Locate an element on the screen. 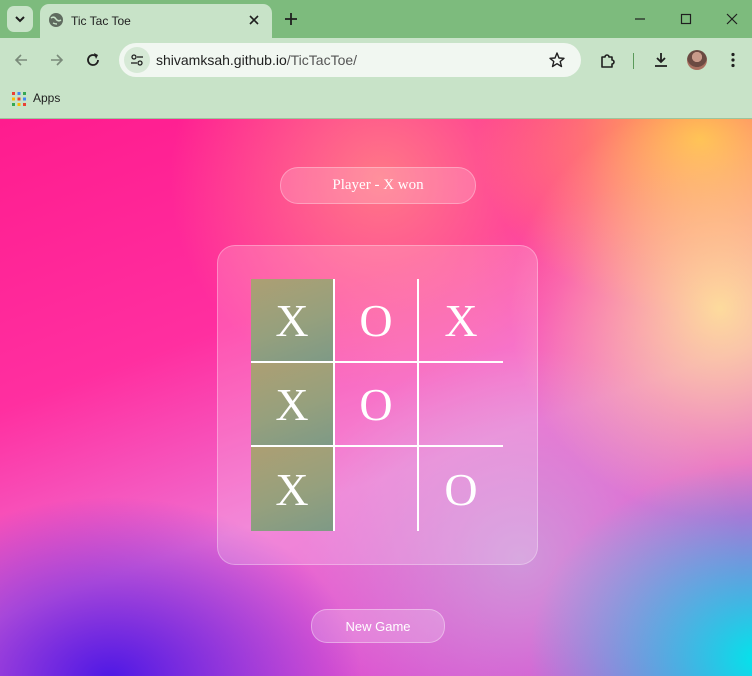 The width and height of the screenshot is (752, 676). url-text: shivamksah.github.io/TicTacToe/ is located at coordinates (256, 60).